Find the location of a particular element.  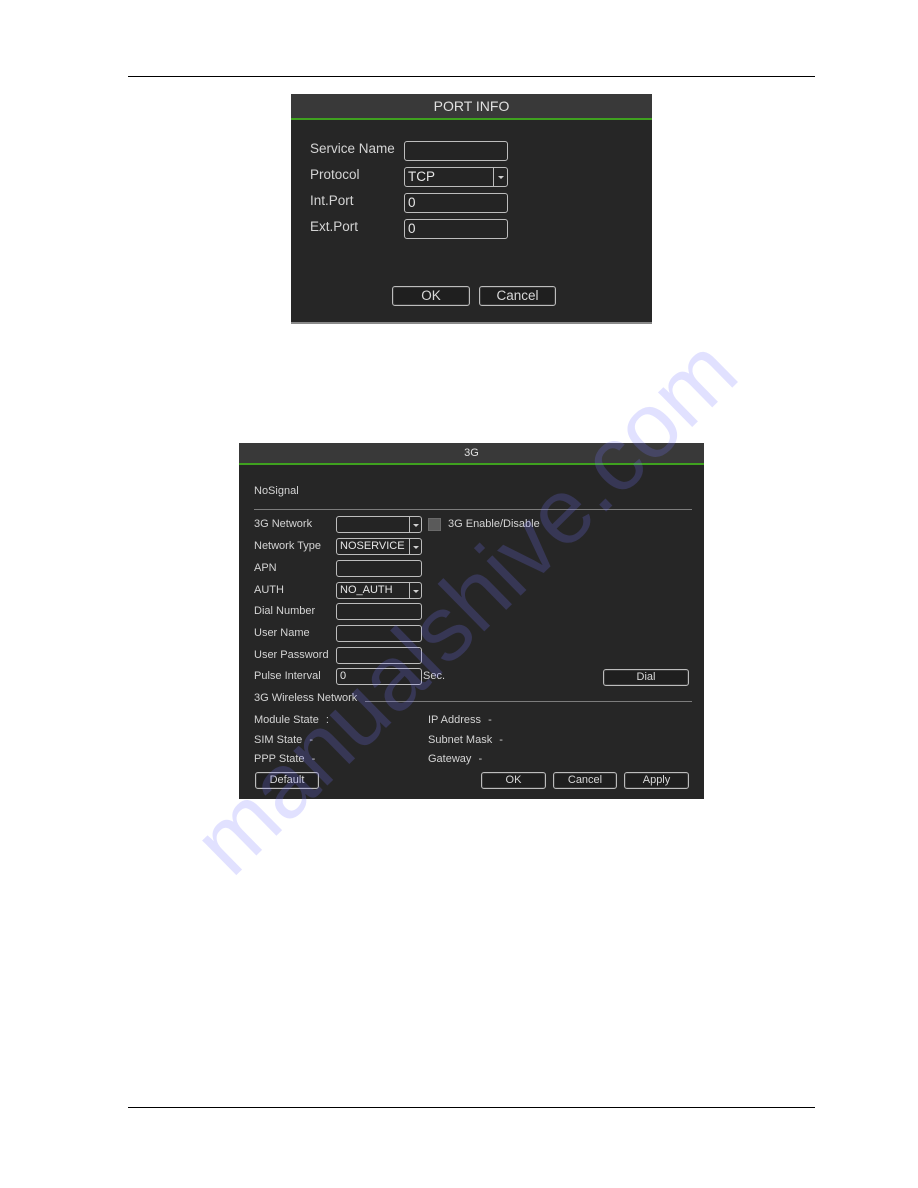

3g-network-label: 3G Network is located at coordinates (283, 524).